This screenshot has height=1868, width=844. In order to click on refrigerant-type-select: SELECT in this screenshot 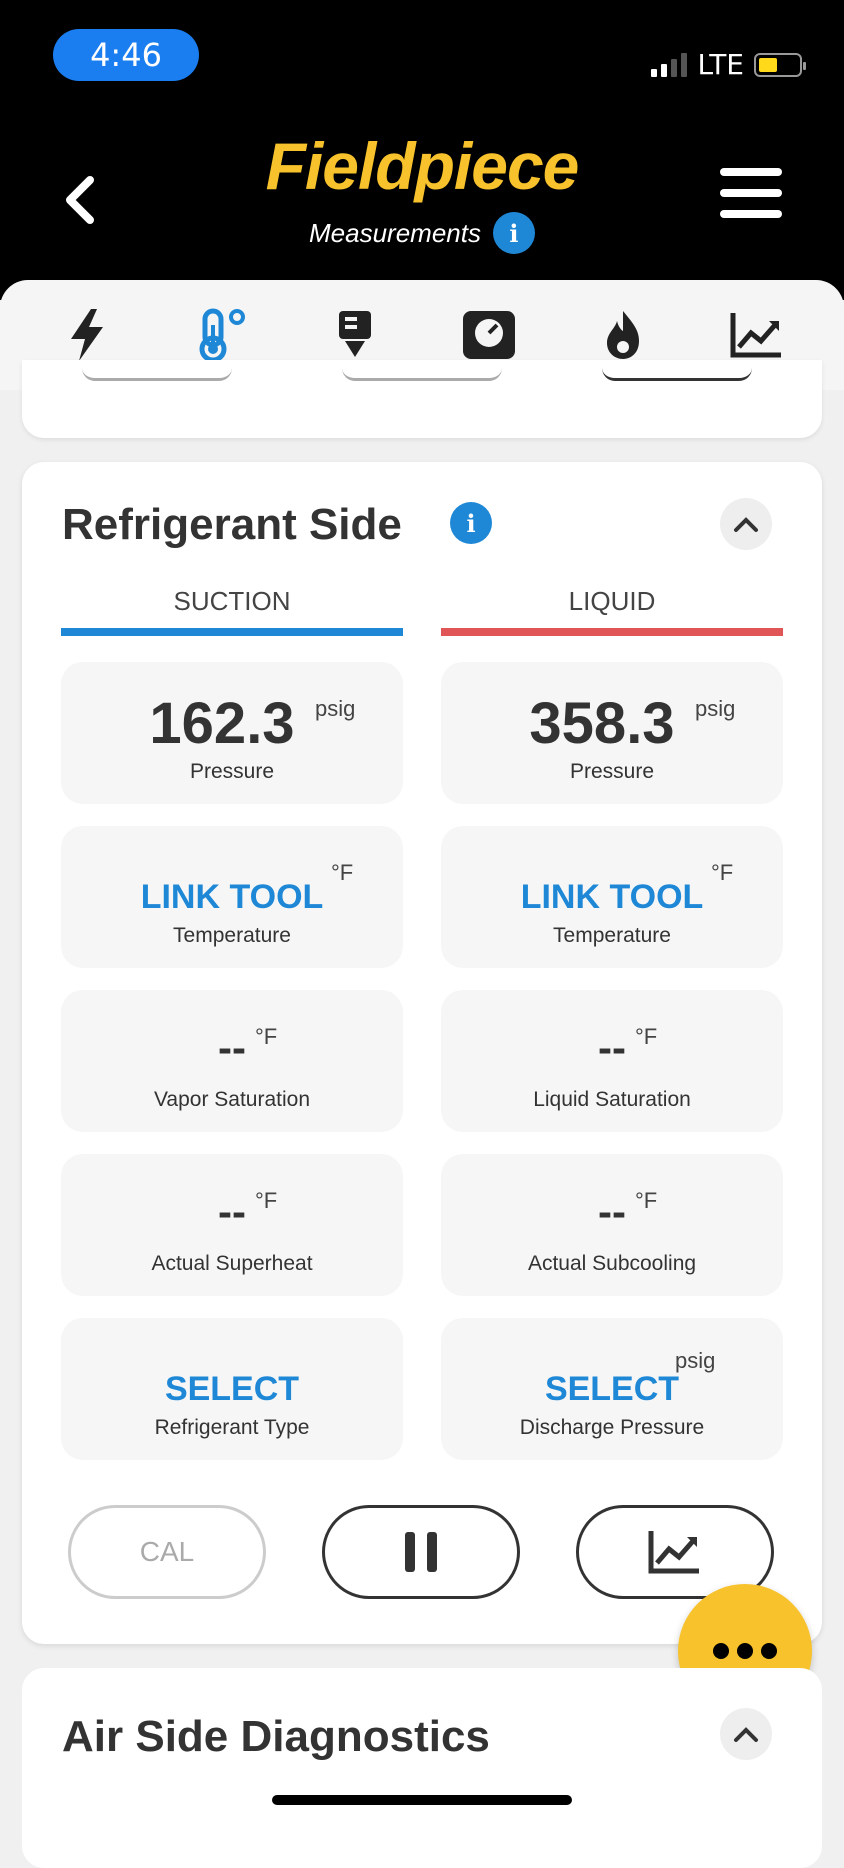, I will do `click(232, 1389)`.